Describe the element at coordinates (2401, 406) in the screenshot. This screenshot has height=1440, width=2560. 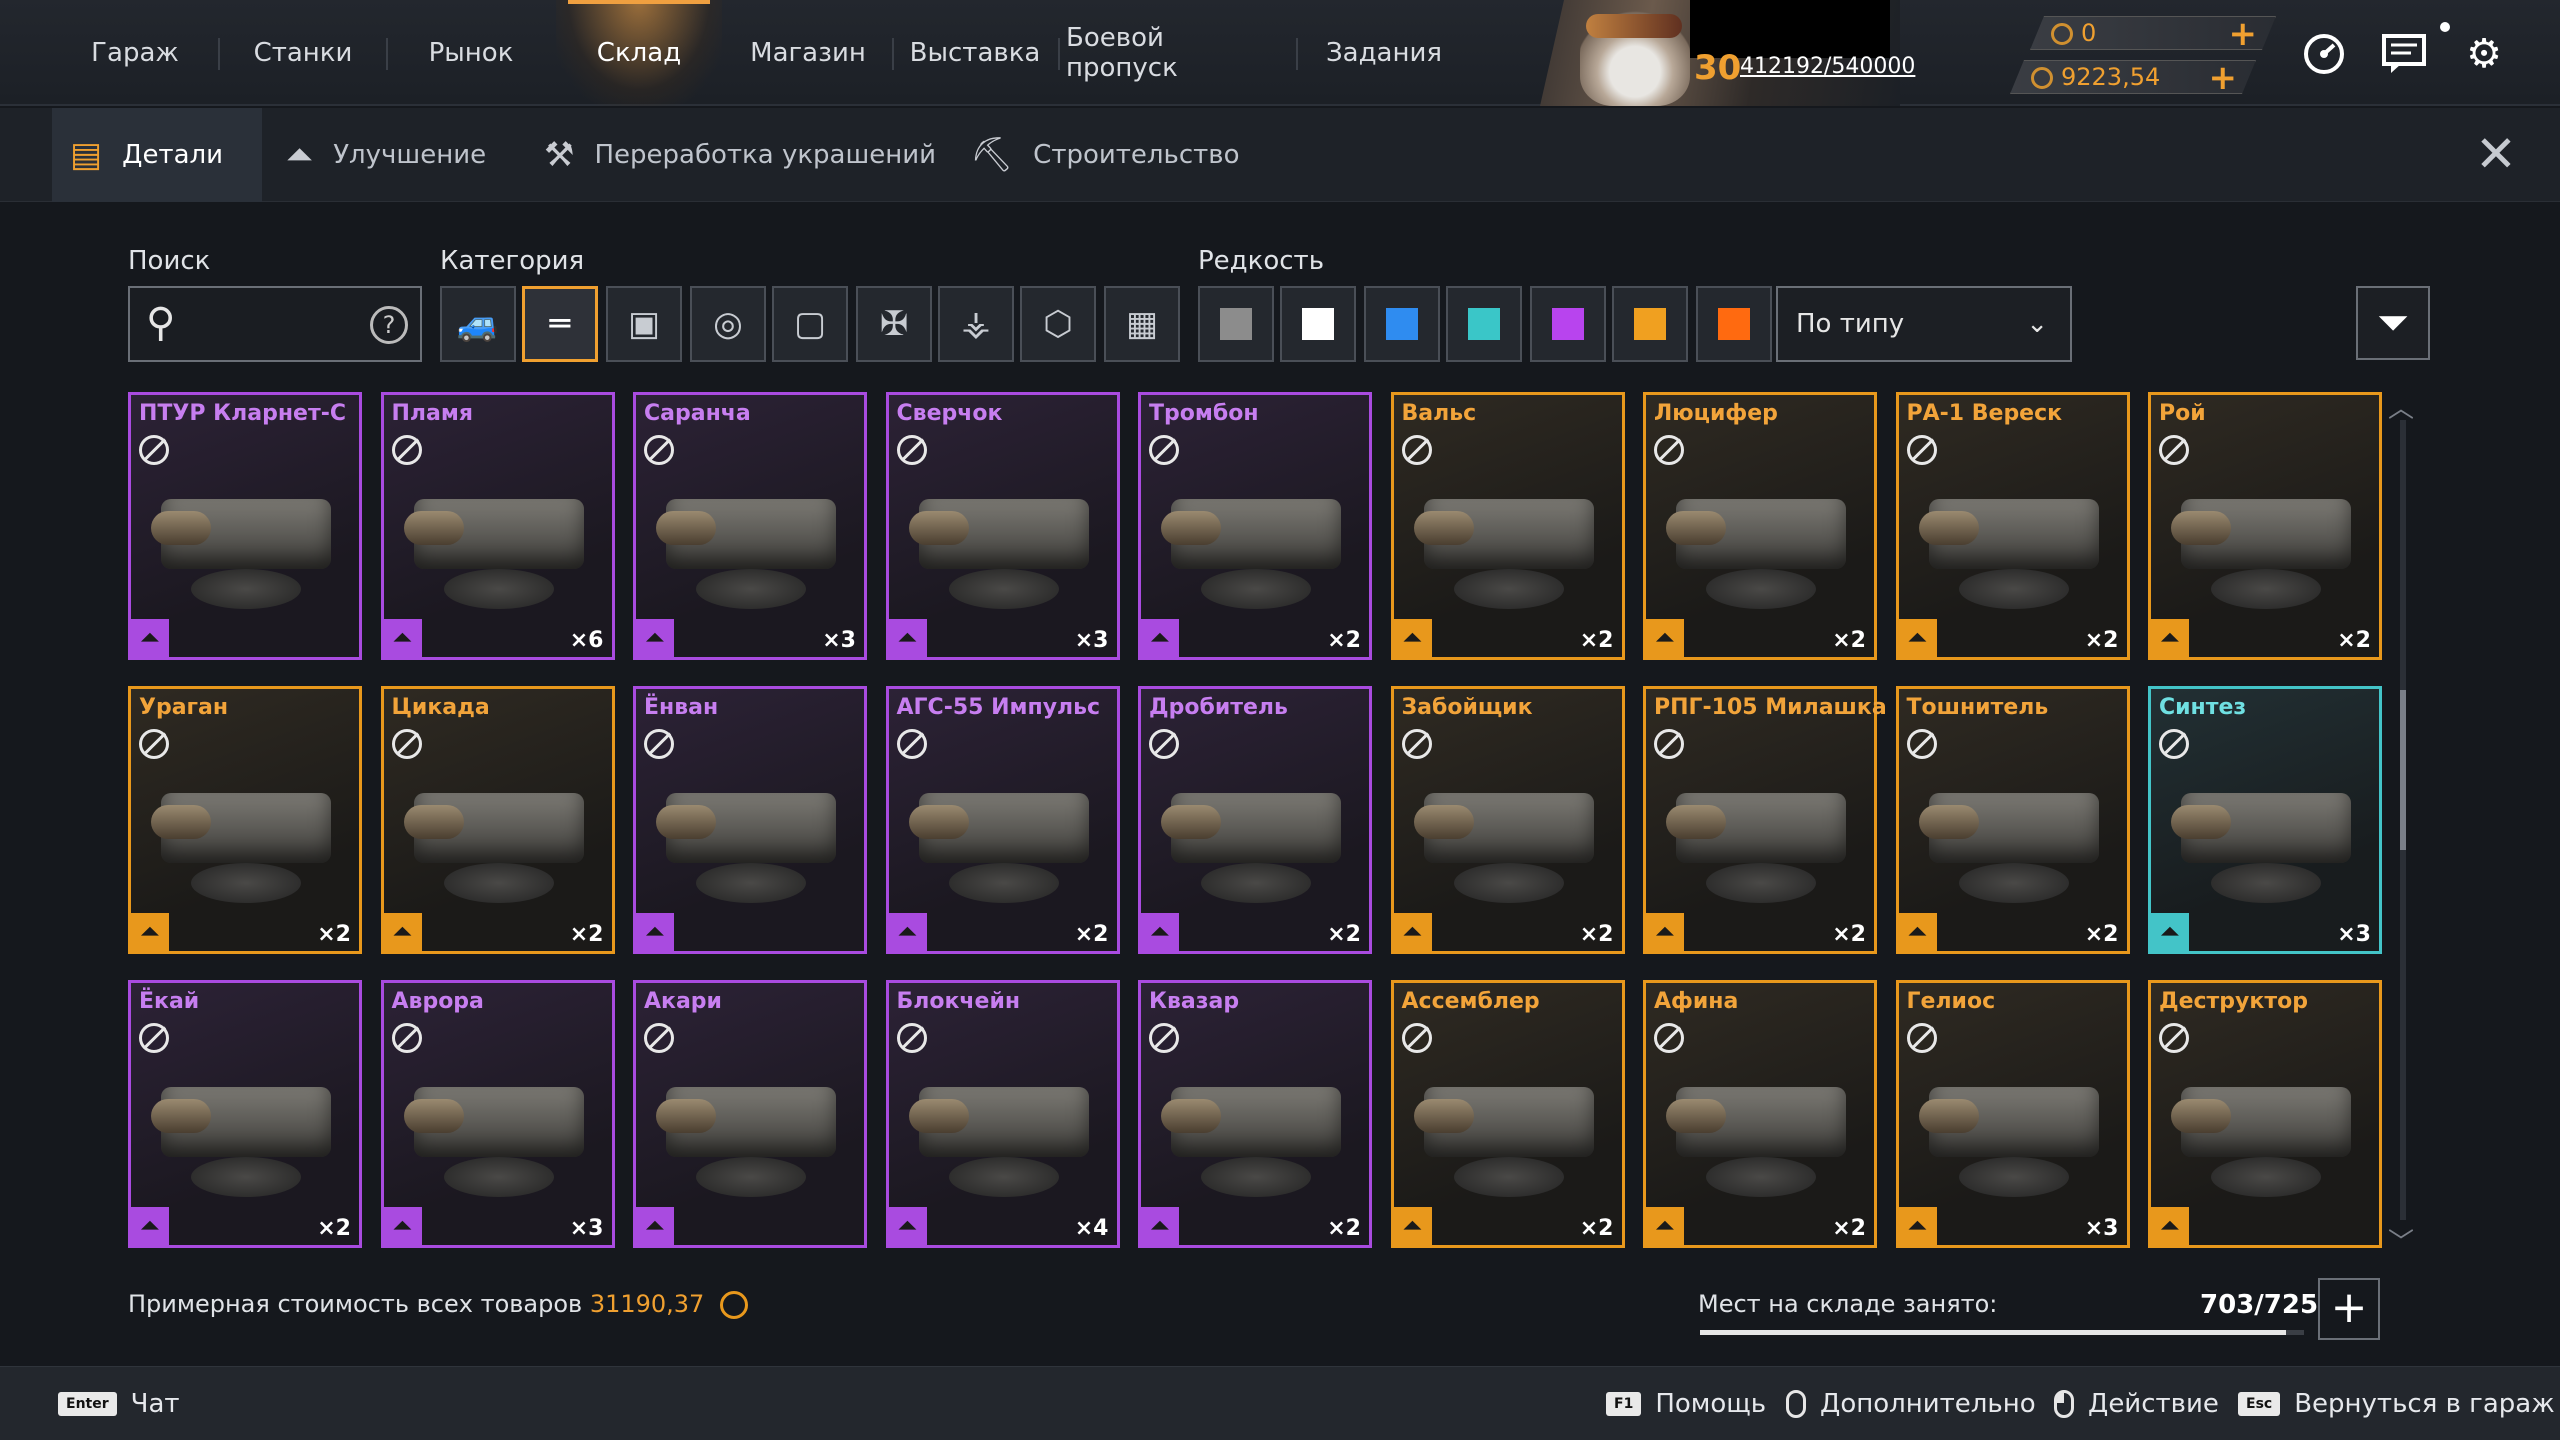
I see `scroll-up-icon: ︿` at that location.